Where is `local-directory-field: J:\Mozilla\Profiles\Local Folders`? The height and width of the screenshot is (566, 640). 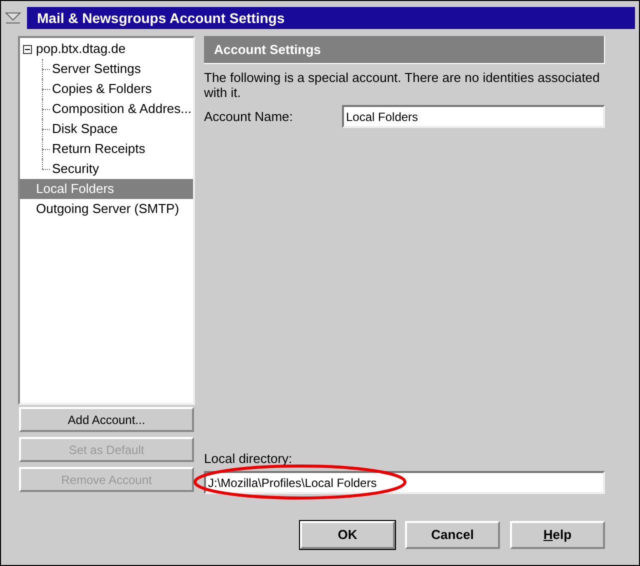 local-directory-field: J:\Mozilla\Profiles\Local Folders is located at coordinates (404, 482).